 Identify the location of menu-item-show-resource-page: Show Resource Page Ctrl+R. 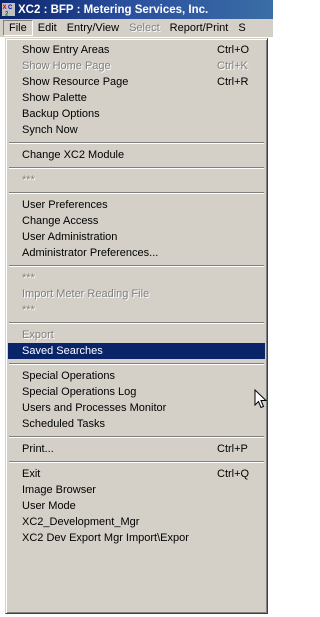
(136, 82).